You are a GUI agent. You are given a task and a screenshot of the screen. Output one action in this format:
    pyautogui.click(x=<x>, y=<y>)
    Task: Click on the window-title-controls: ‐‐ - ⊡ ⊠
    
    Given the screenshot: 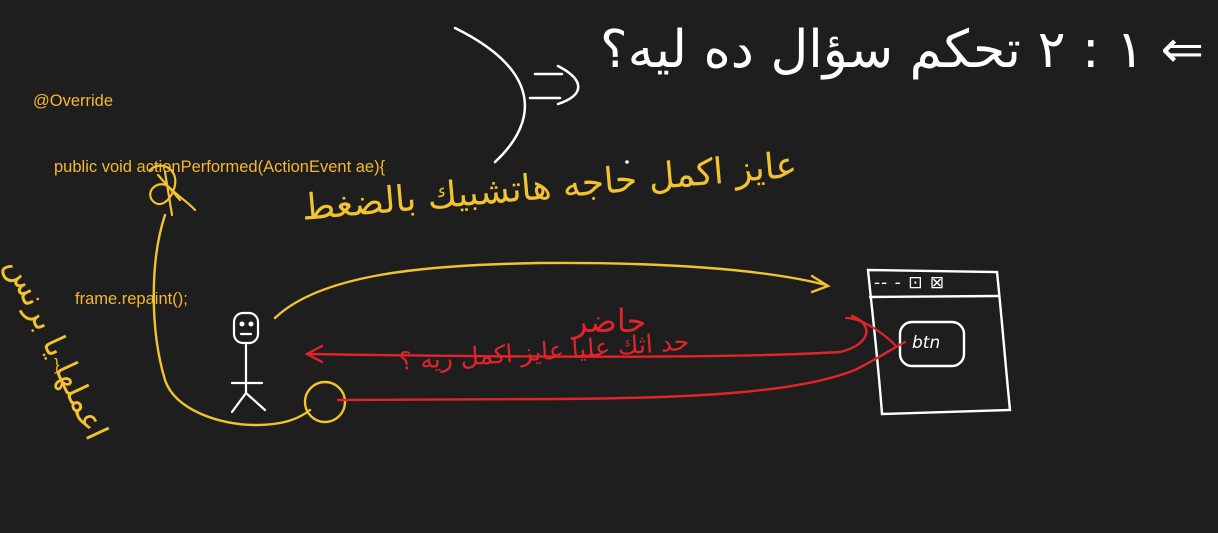 What is the action you would take?
    pyautogui.click(x=910, y=283)
    